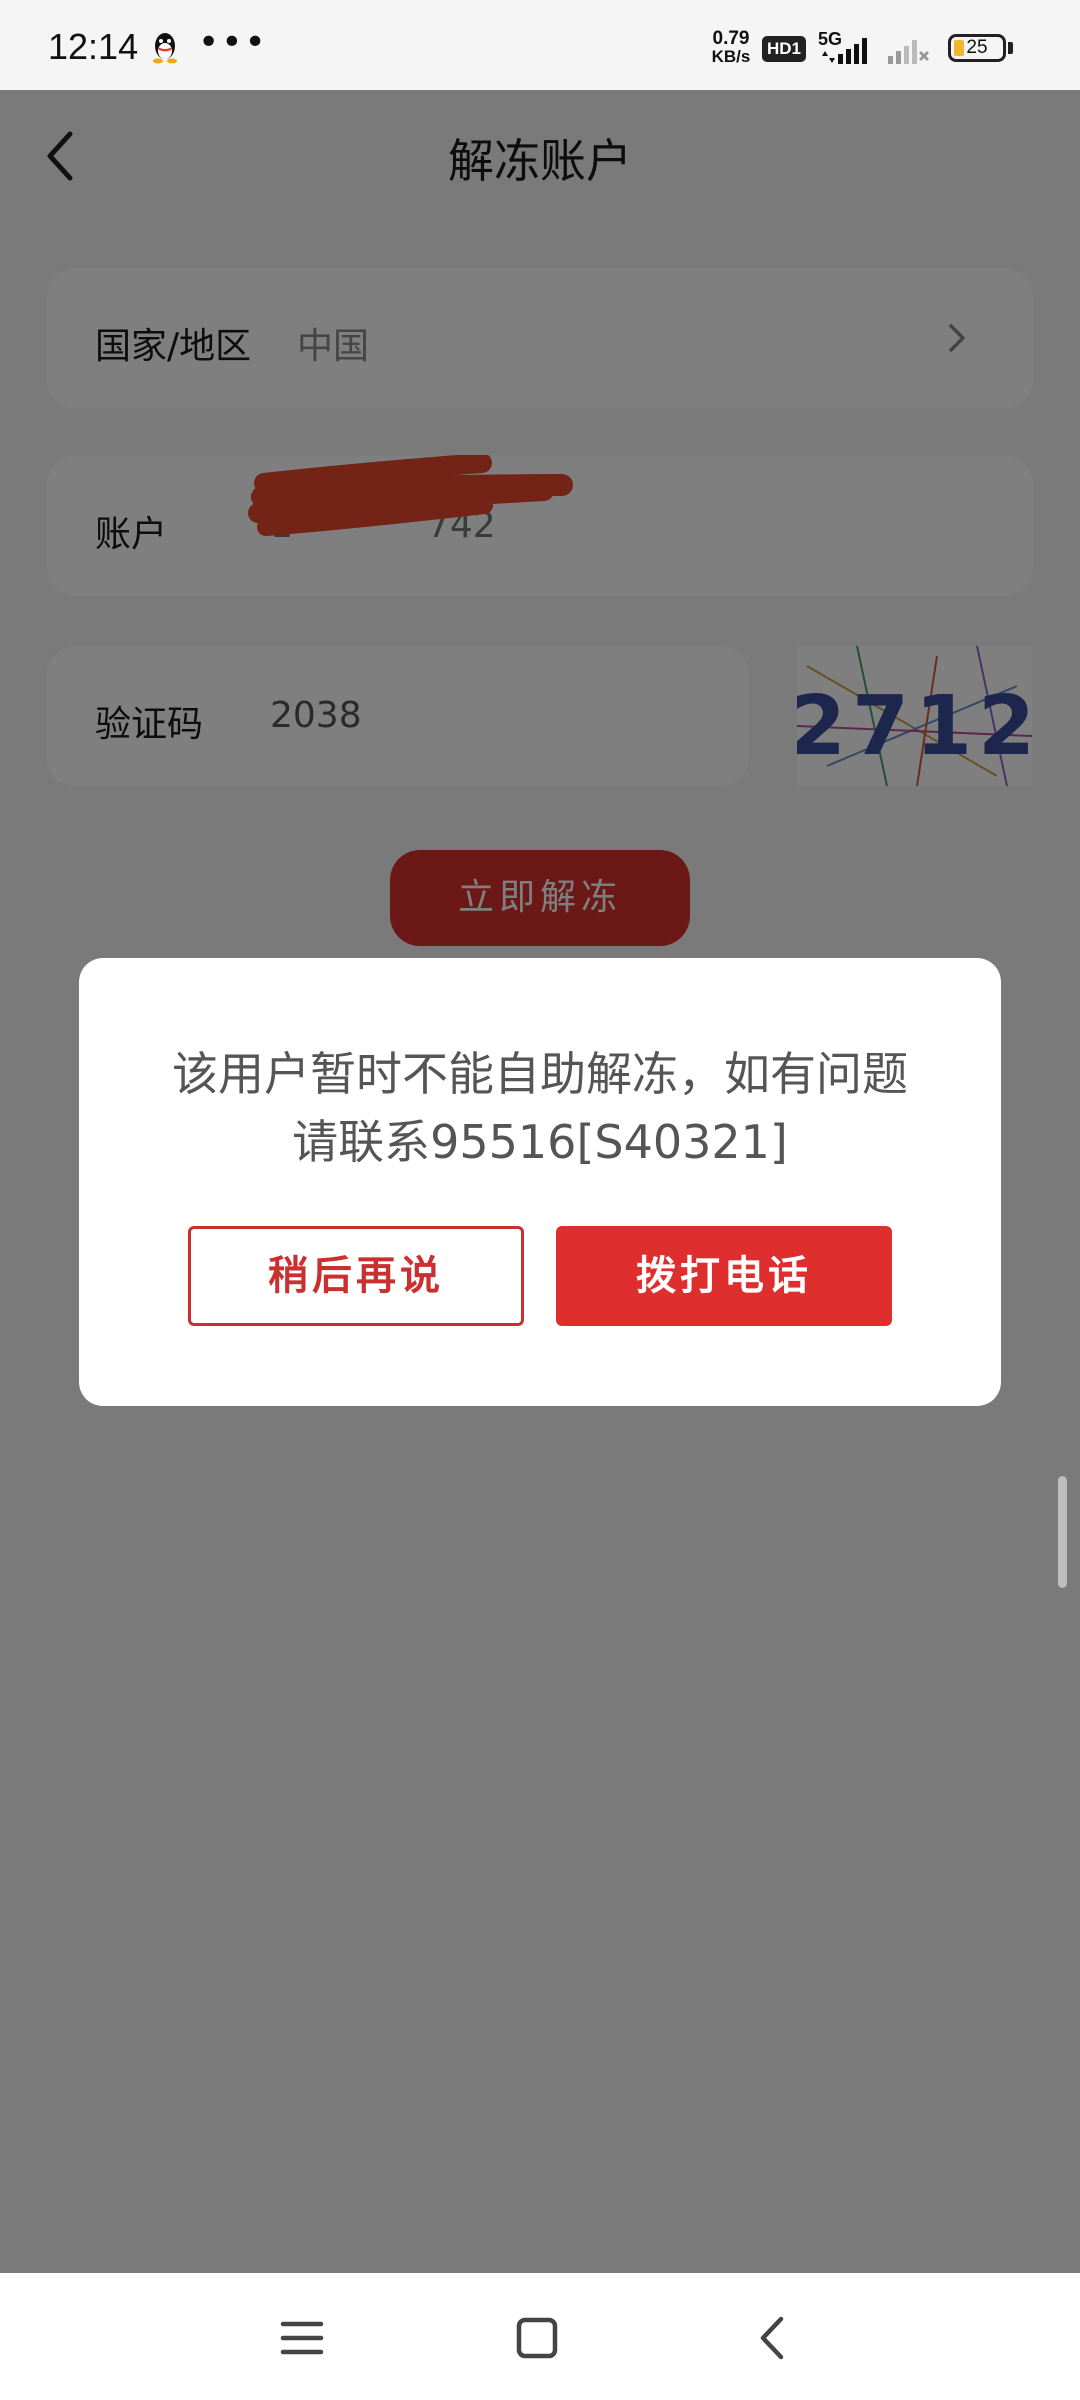 The width and height of the screenshot is (1080, 2400). I want to click on status-bar: 12:14 ••• 0.79 KB/s HD1 5G 25, so click(540, 45).